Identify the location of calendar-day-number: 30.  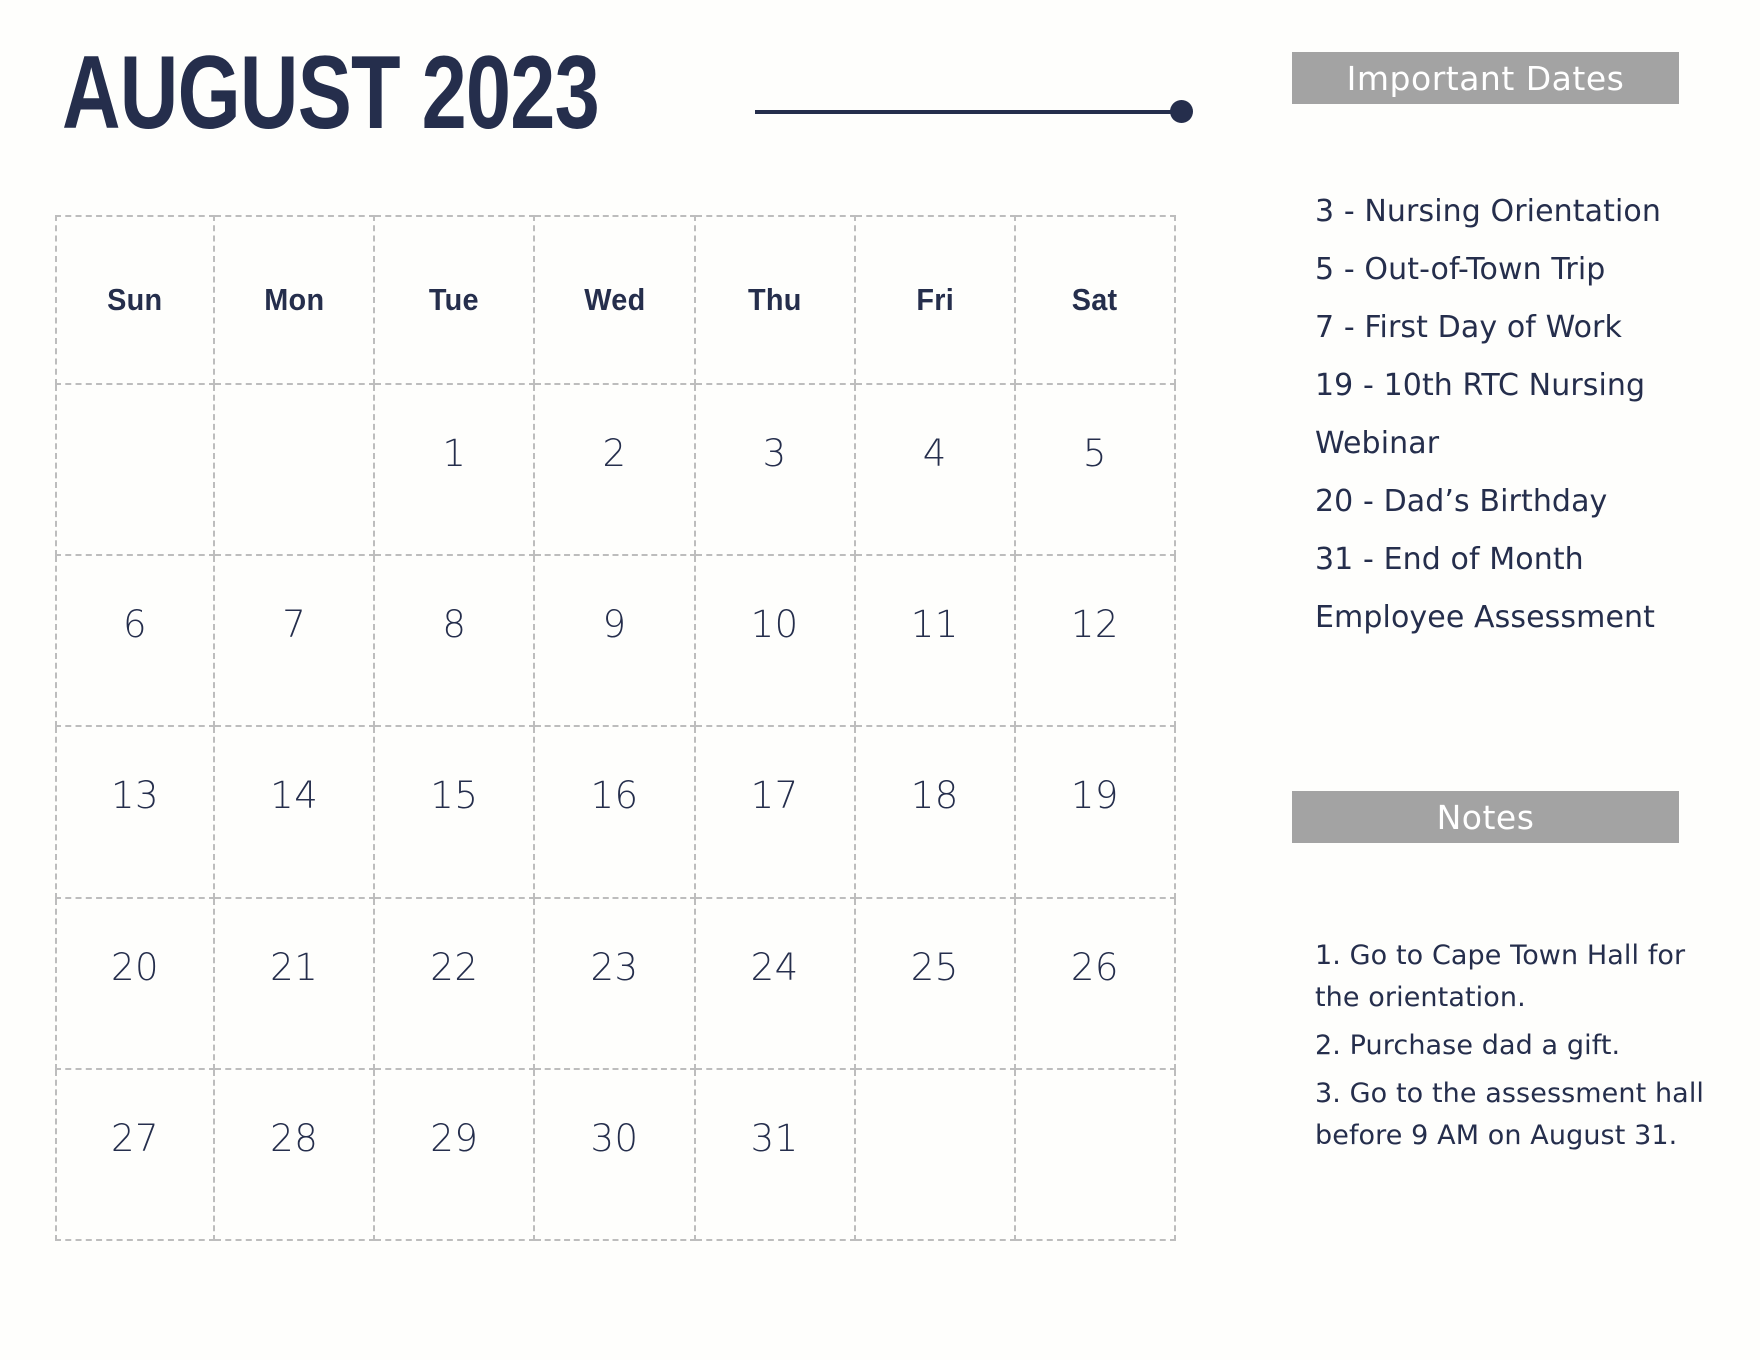
(614, 1138).